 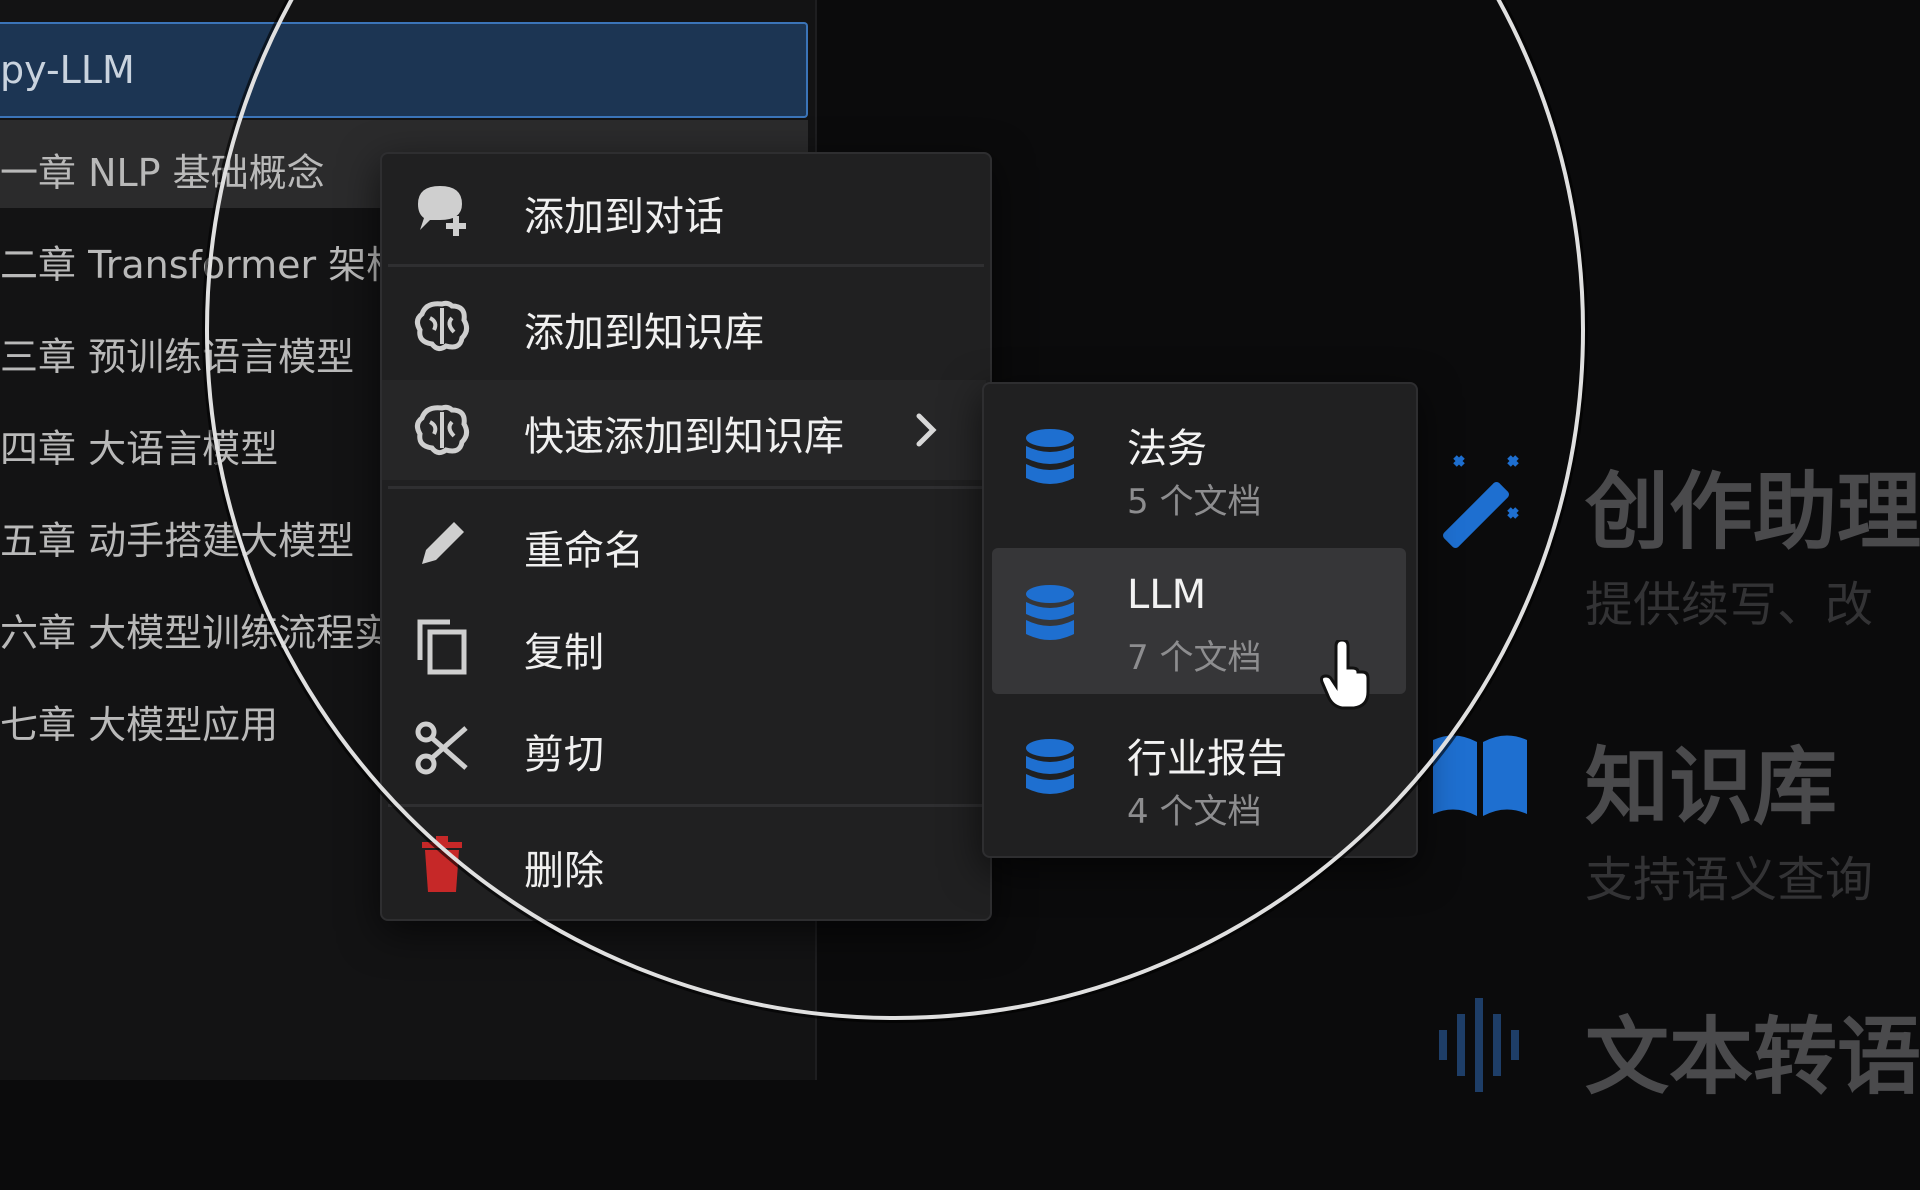 What do you see at coordinates (584, 551) in the screenshot?
I see `menu-item-label: 重命名` at bounding box center [584, 551].